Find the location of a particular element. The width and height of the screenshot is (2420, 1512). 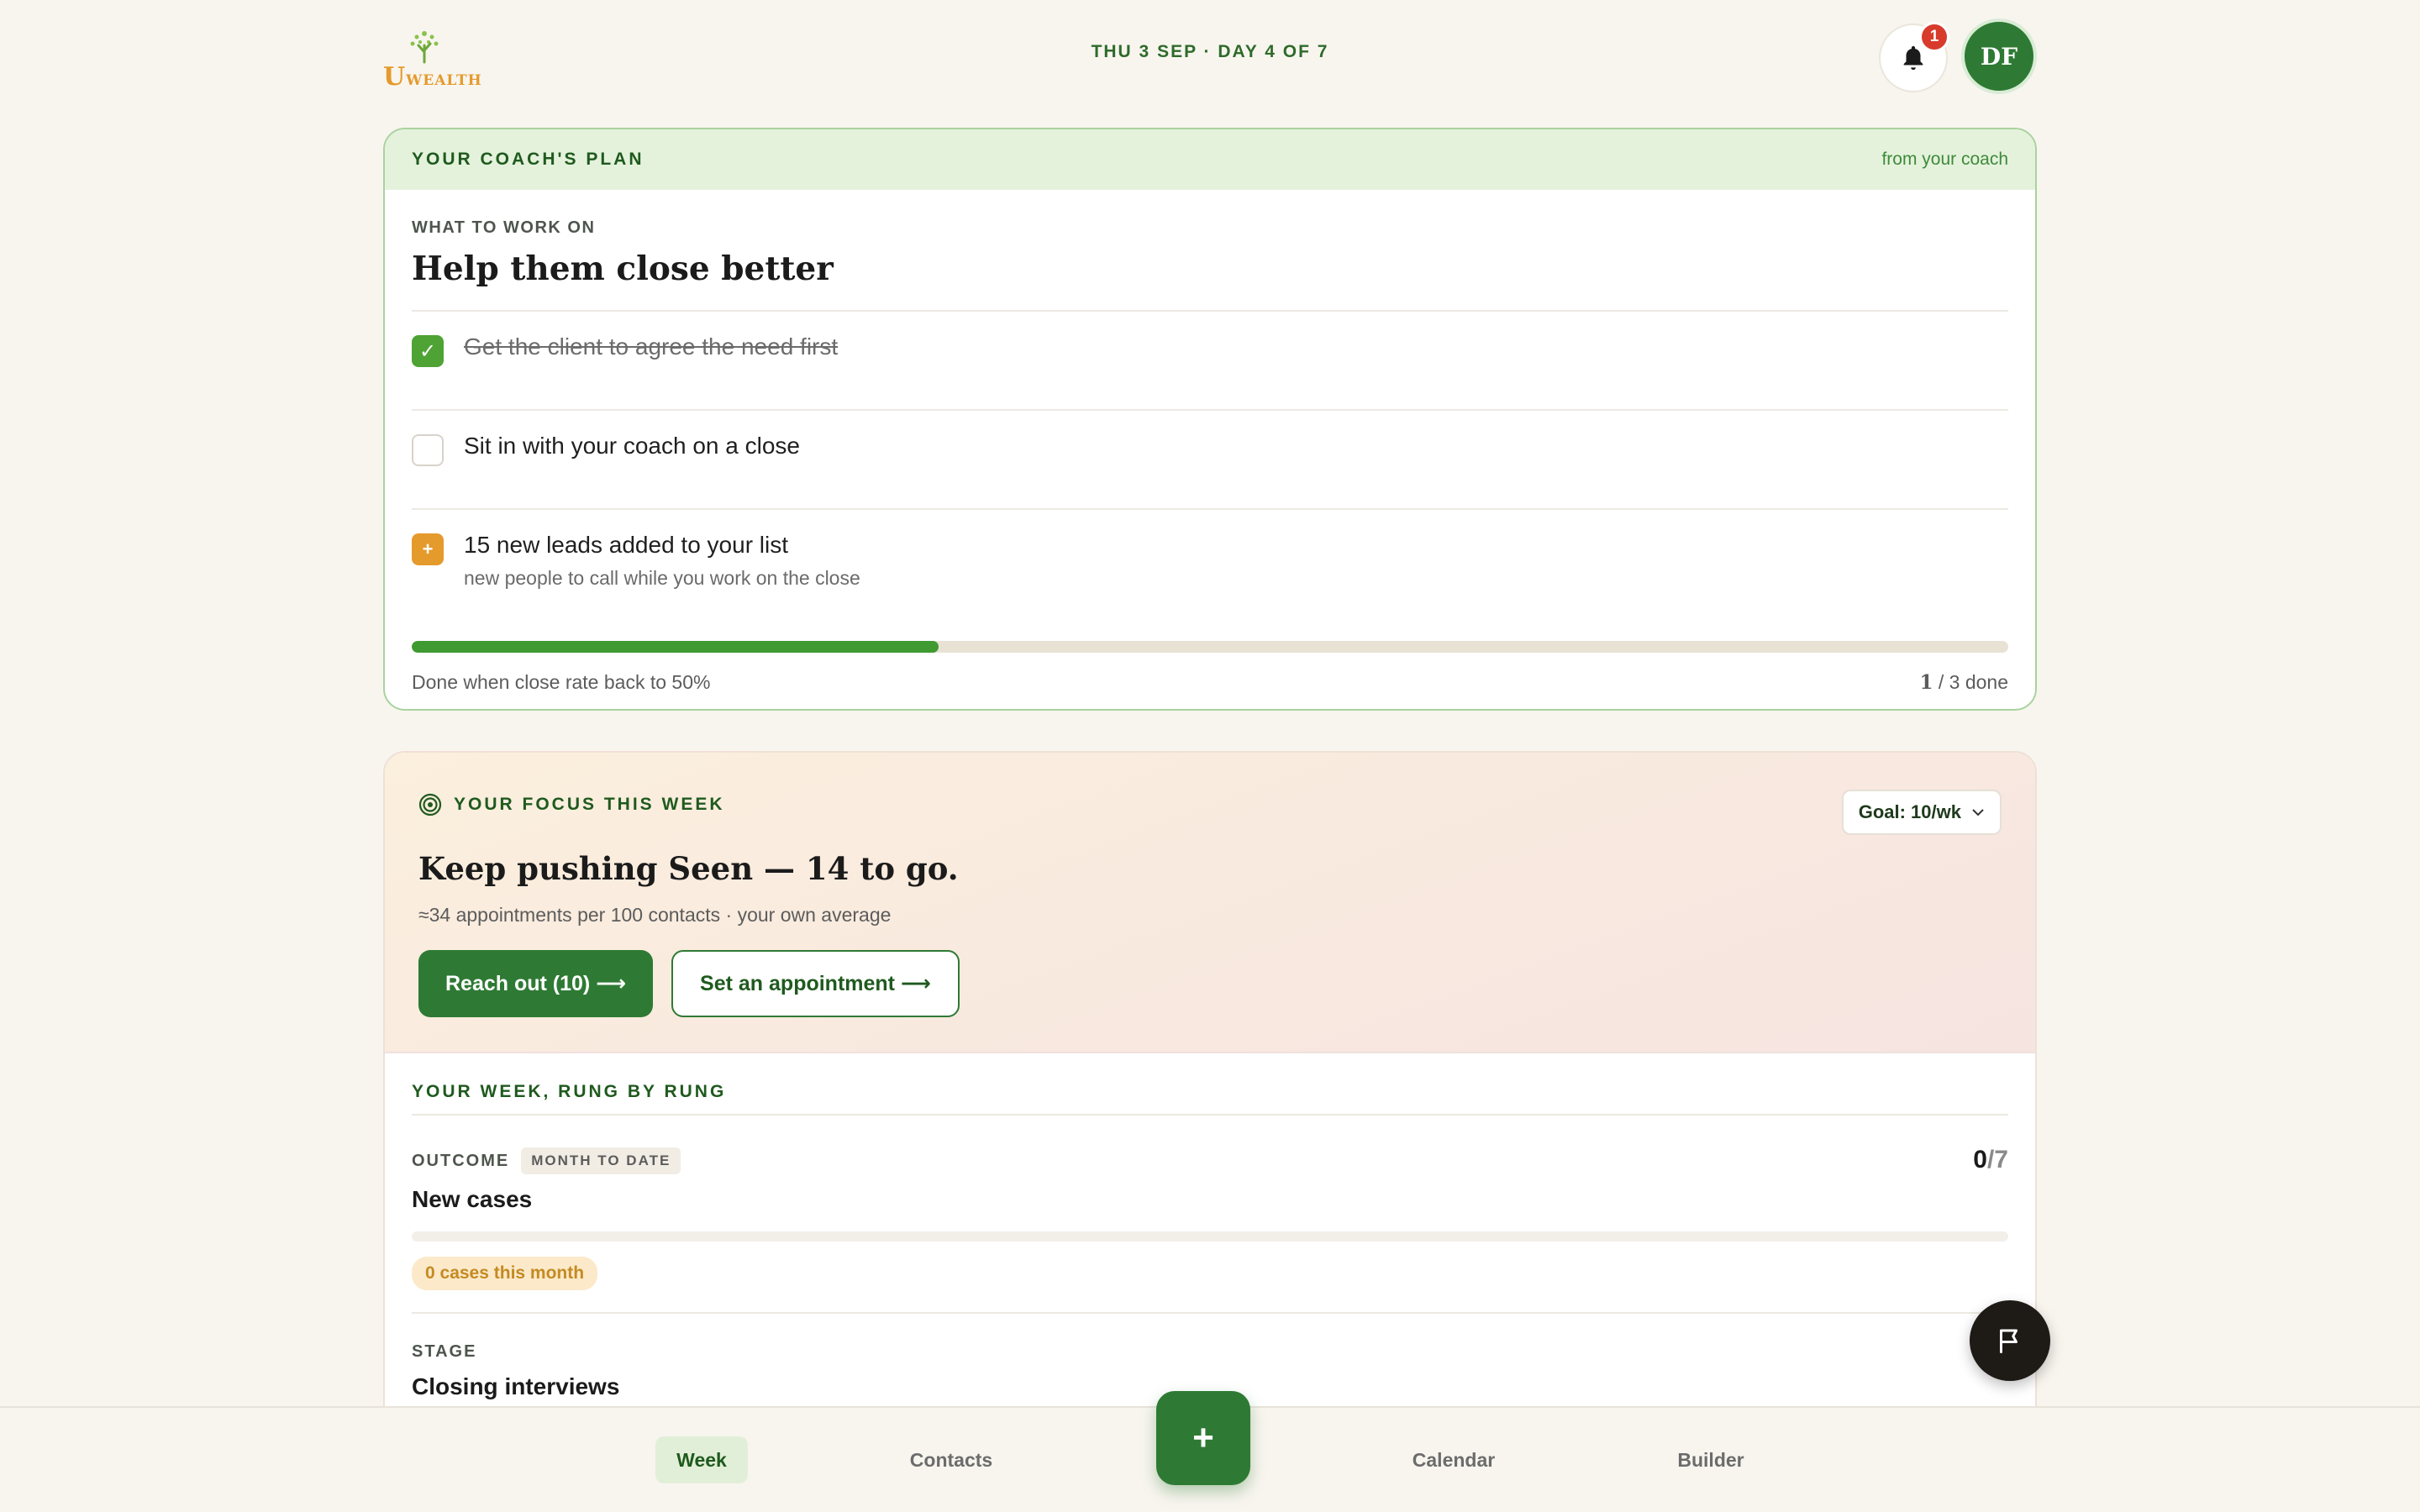

rung-count: 0/7 is located at coordinates (1990, 1160).